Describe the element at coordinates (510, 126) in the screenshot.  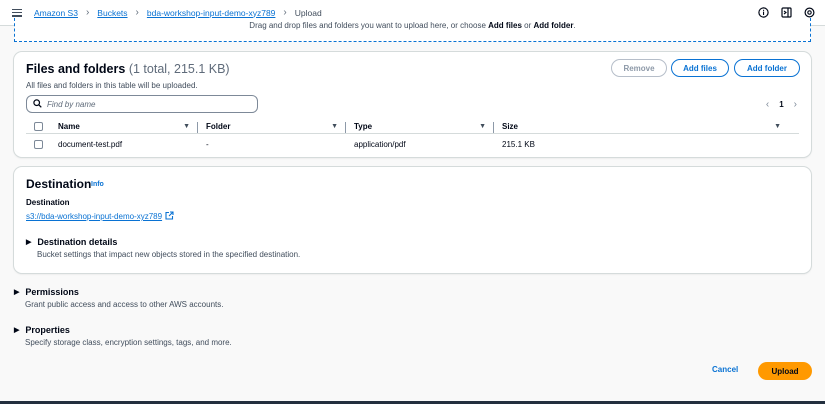
I see `column-label: Size` at that location.